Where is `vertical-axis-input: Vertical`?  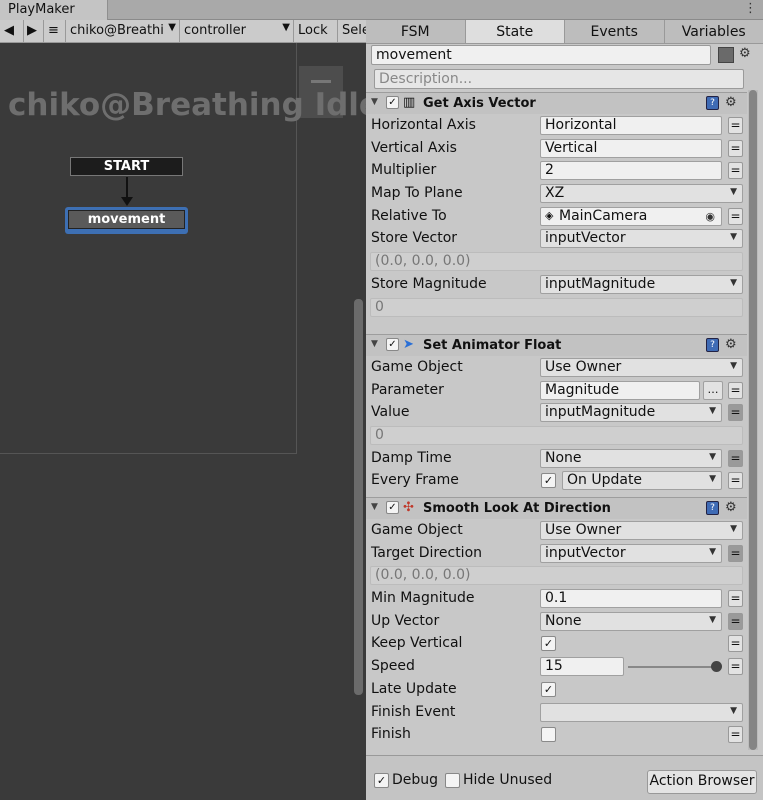 vertical-axis-input: Vertical is located at coordinates (631, 148).